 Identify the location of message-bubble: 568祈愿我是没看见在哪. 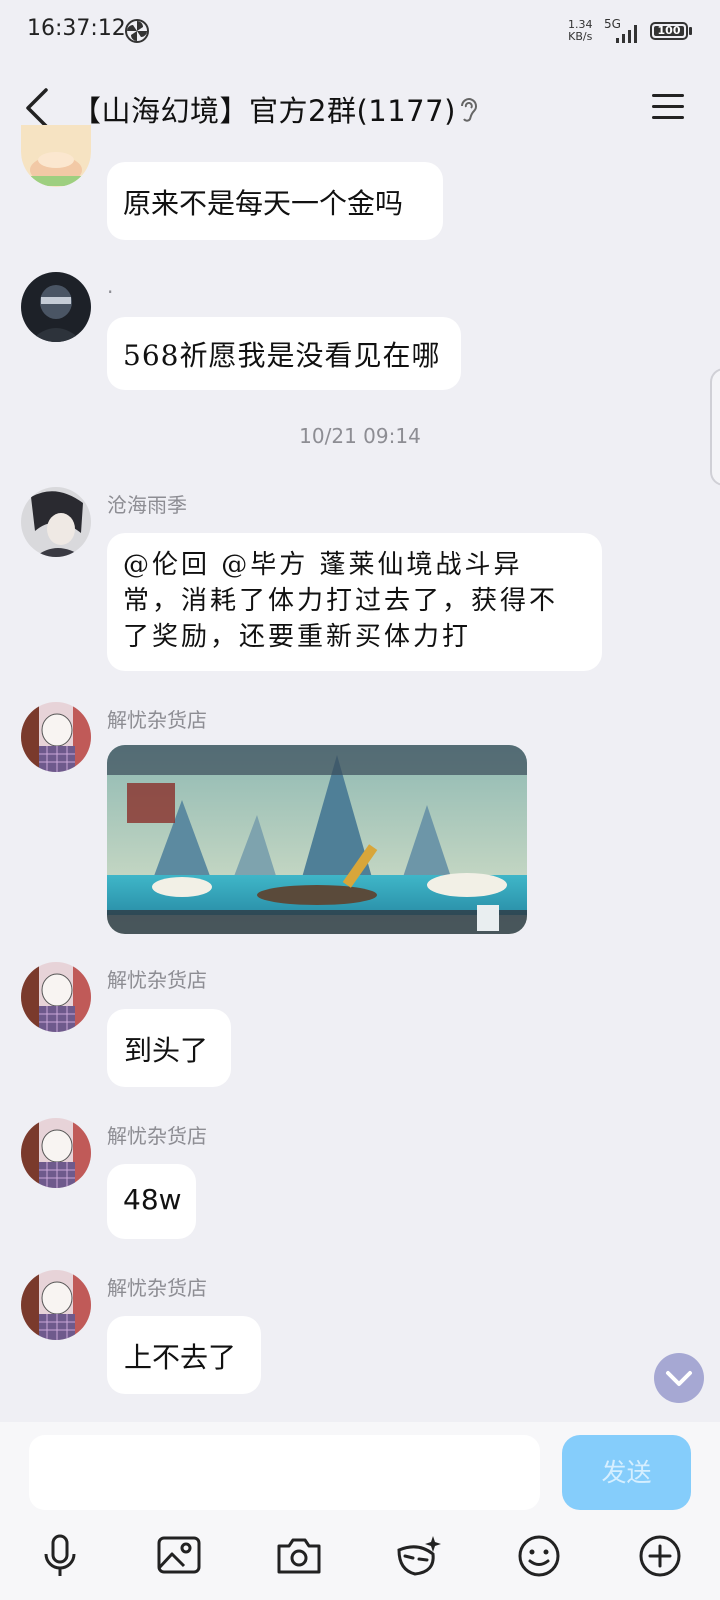
(284, 353).